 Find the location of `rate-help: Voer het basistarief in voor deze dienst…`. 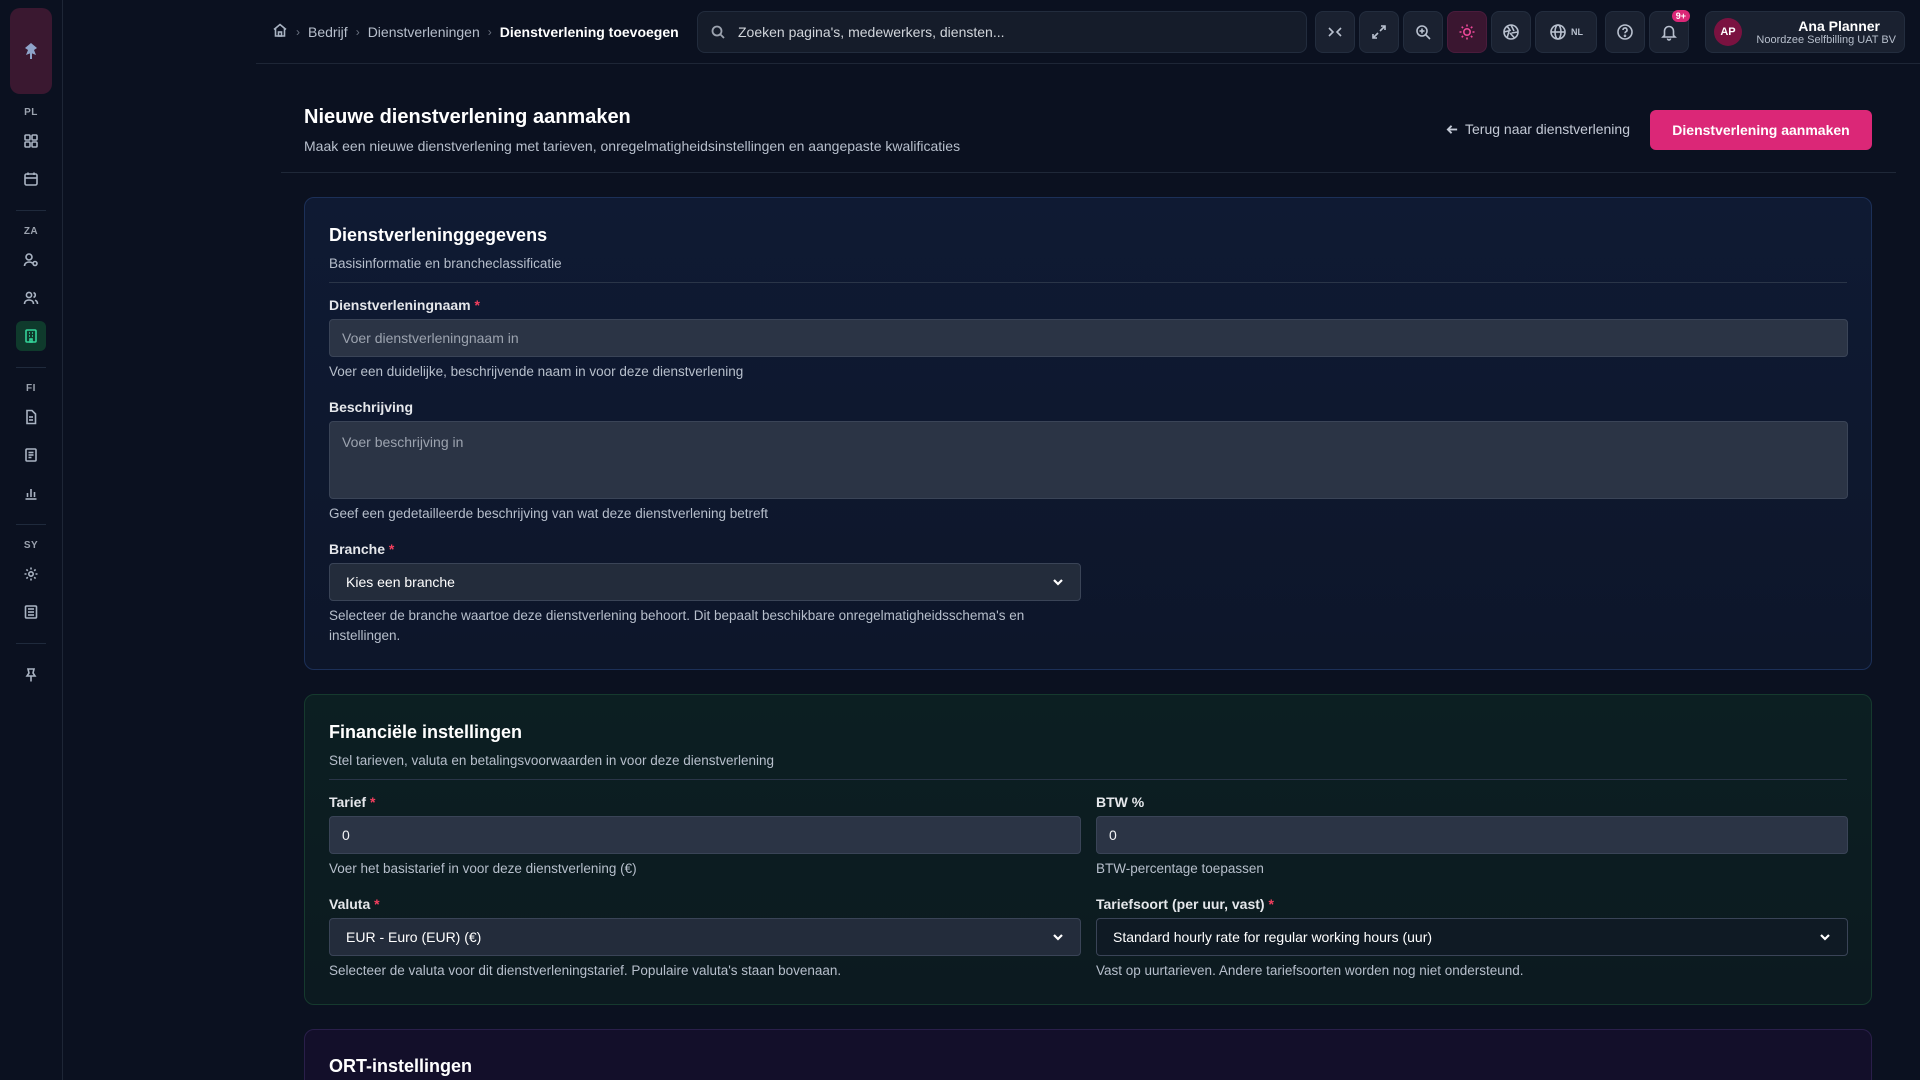

rate-help: Voer het basistarief in voor deze dienst… is located at coordinates (483, 868).